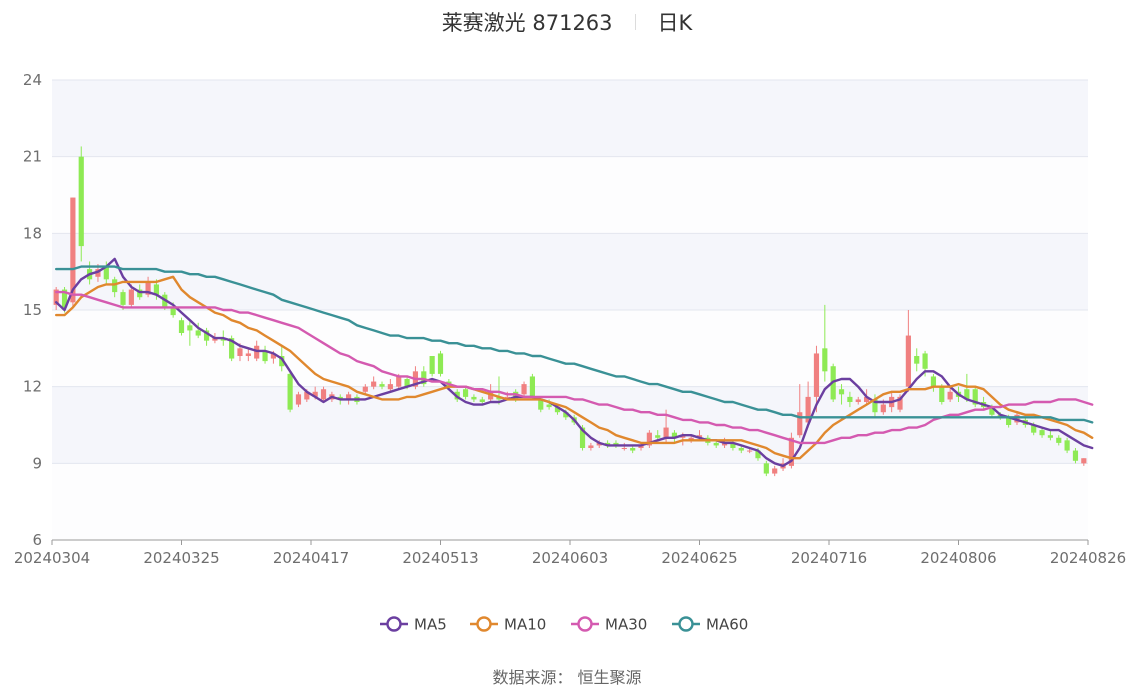 Image resolution: width=1134 pixels, height=689 pixels. Describe the element at coordinates (32, 157) in the screenshot. I see `y-tick-label: 21` at that location.